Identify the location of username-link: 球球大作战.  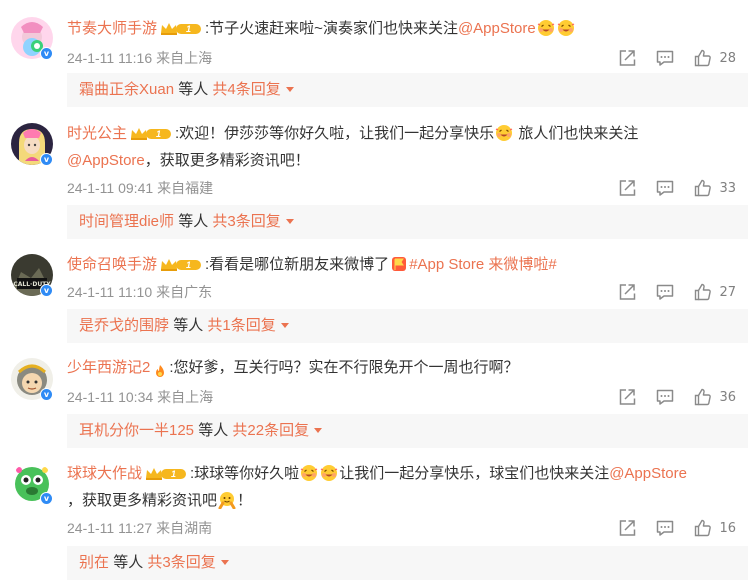
(104, 473).